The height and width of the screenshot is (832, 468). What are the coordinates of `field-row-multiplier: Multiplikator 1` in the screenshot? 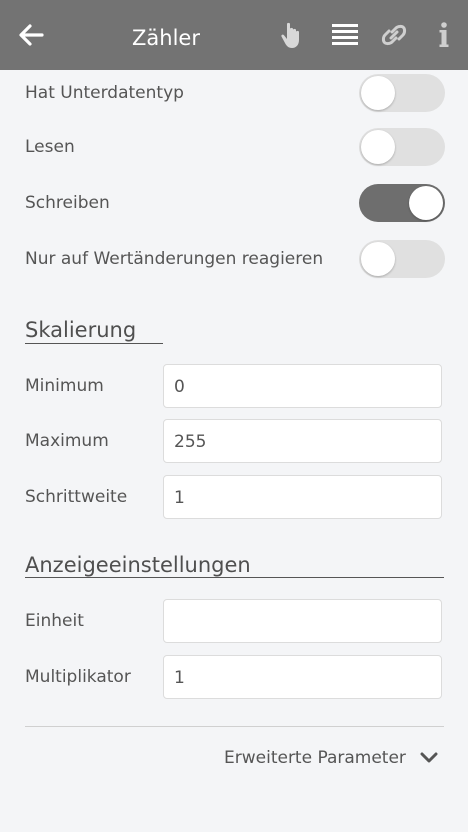 It's located at (235, 678).